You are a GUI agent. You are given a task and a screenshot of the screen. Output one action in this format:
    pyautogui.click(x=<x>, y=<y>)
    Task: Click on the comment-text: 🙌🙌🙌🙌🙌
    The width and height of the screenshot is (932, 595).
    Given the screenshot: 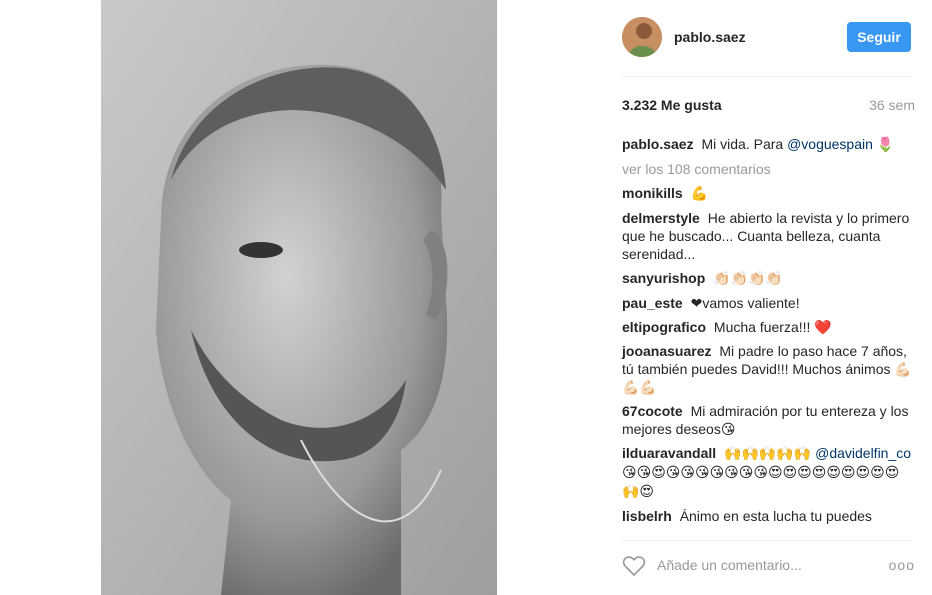 What is the action you would take?
    pyautogui.click(x=768, y=454)
    